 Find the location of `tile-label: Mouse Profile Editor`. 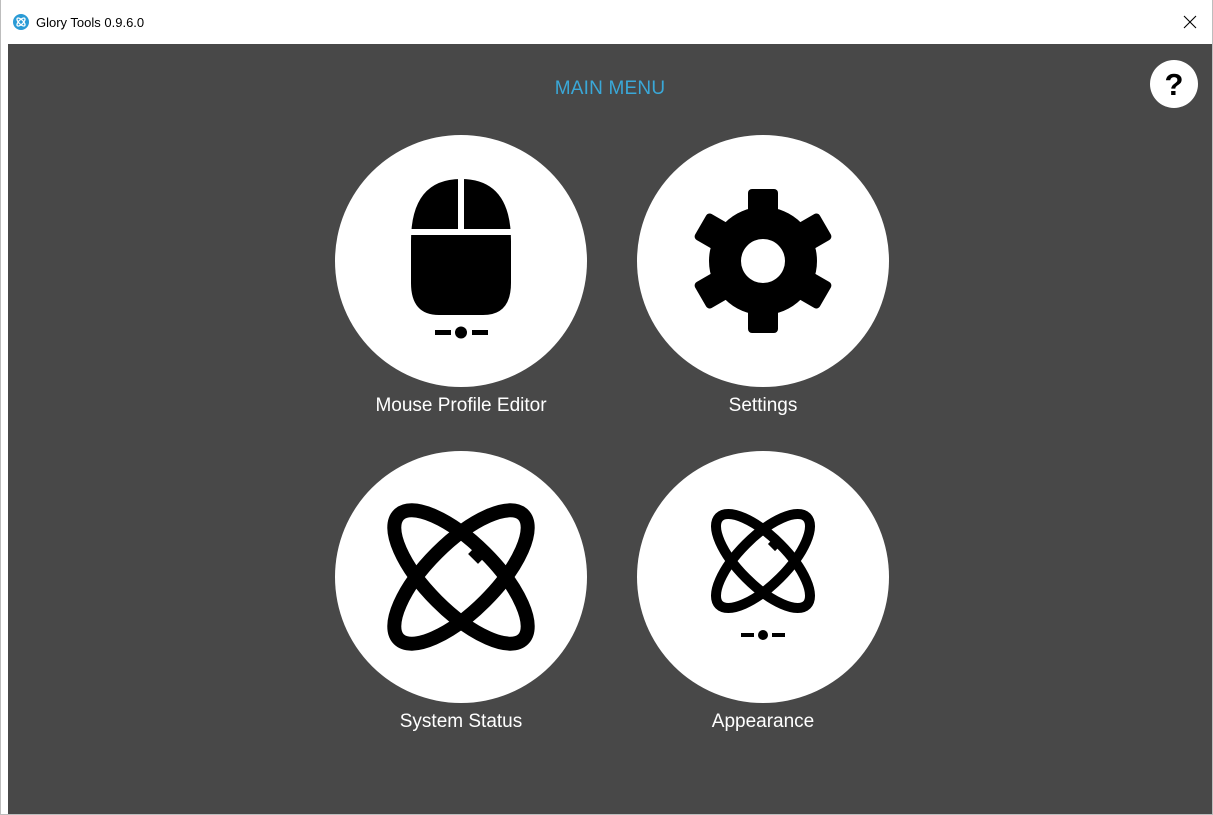

tile-label: Mouse Profile Editor is located at coordinates (461, 405).